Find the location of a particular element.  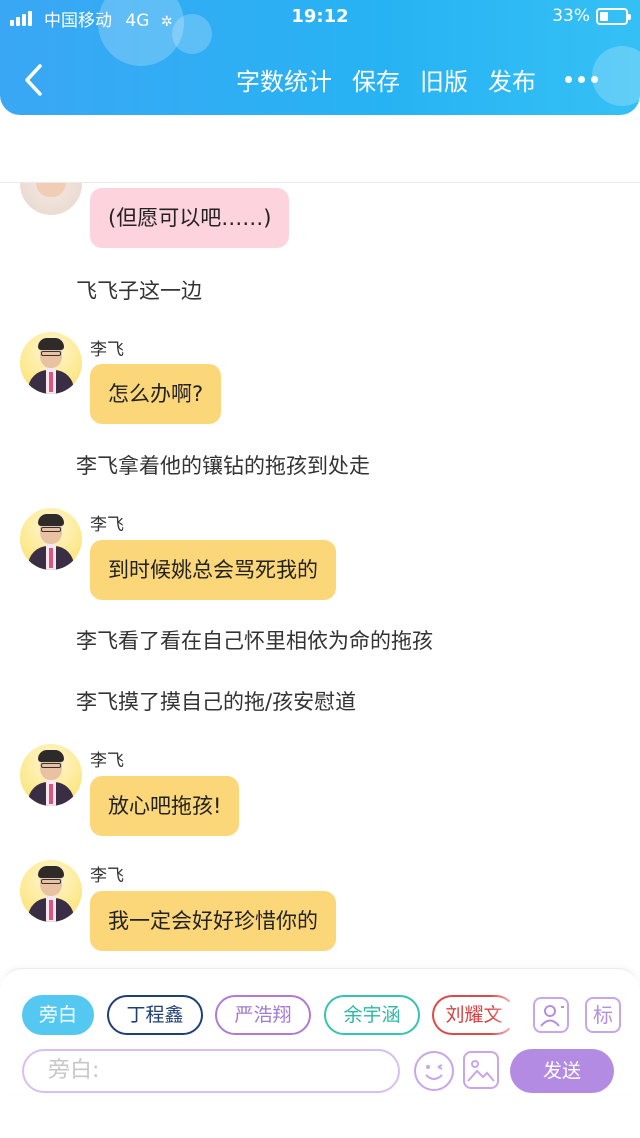

top-bar: 中国移动 4G ✲ 19:12 33% 字数统计 保存 旧版 发布 is located at coordinates (320, 57).